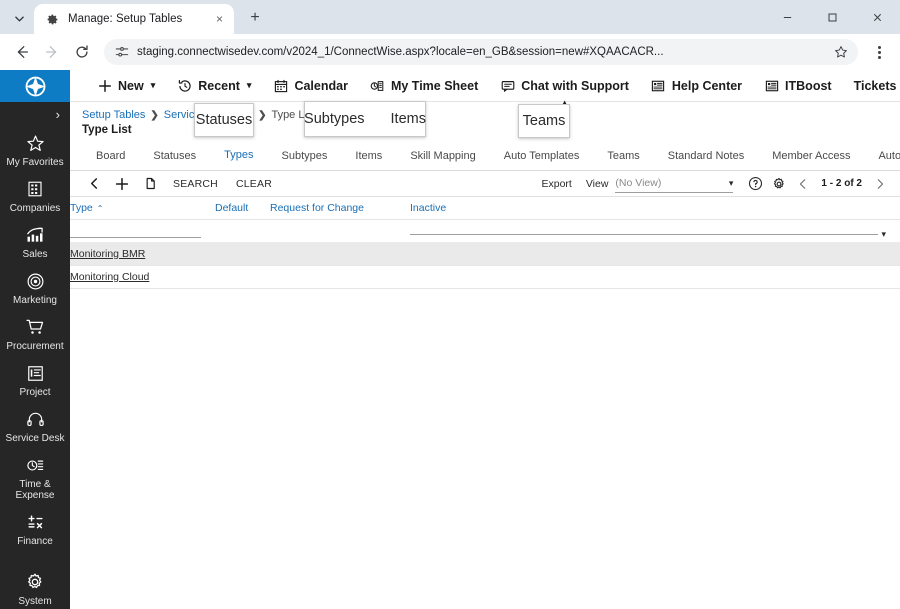 Image resolution: width=900 pixels, height=609 pixels. Describe the element at coordinates (153, 85) in the screenshot. I see `chevron-down-icon: ▾` at that location.